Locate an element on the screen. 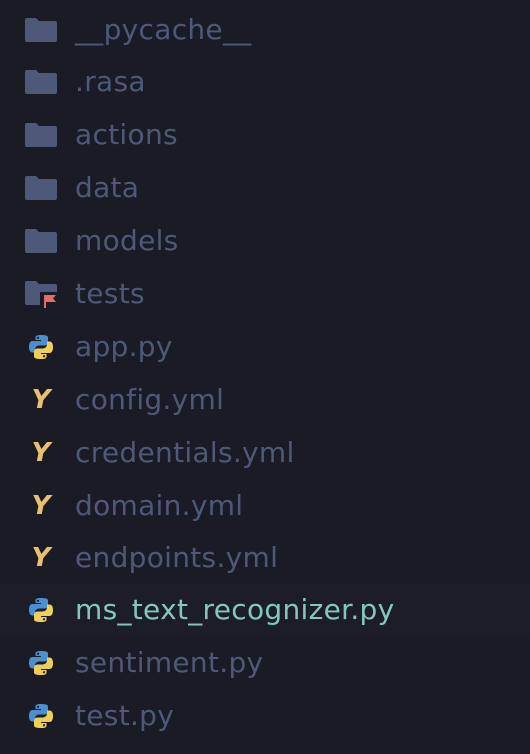 The width and height of the screenshot is (530, 754). tree-item-app-py: app.py is located at coordinates (265, 347).